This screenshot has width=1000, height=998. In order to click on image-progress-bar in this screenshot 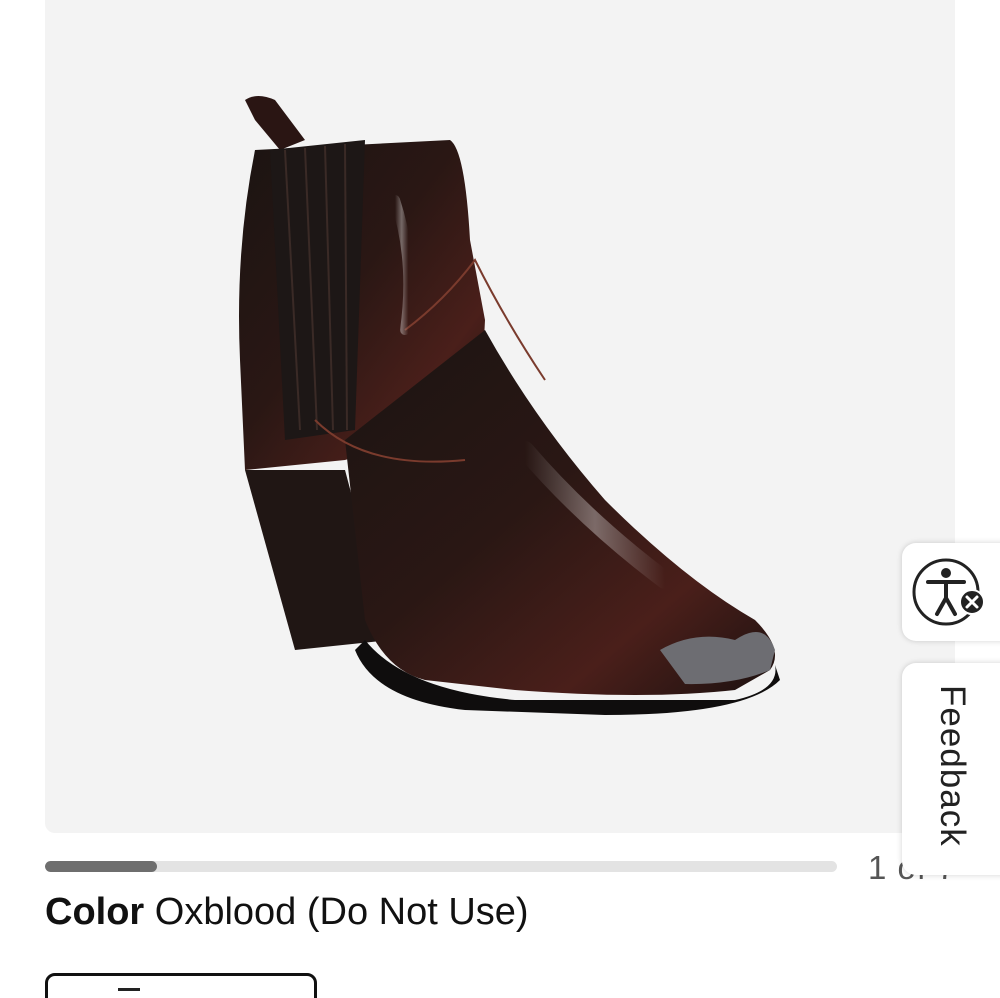, I will do `click(441, 866)`.